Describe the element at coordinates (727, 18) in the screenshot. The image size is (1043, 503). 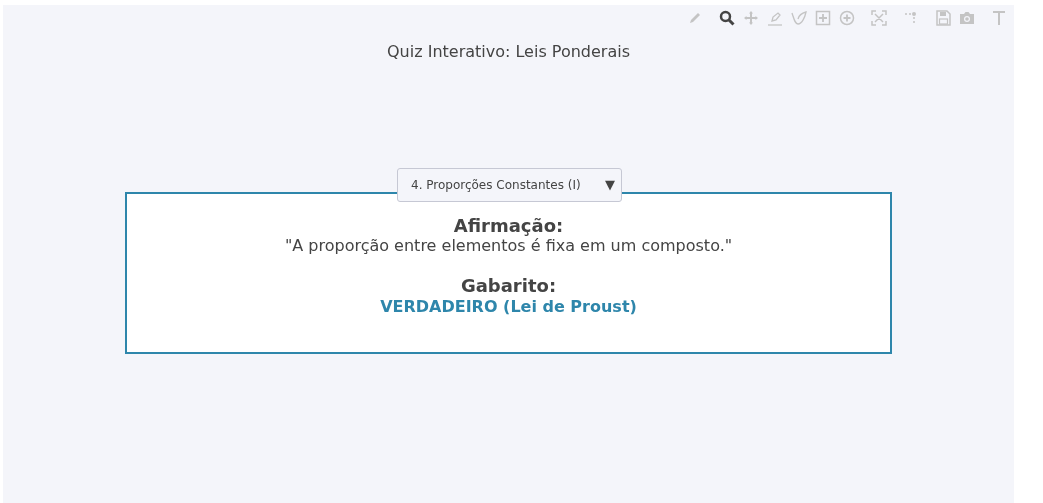
I see `zoom-icon` at that location.